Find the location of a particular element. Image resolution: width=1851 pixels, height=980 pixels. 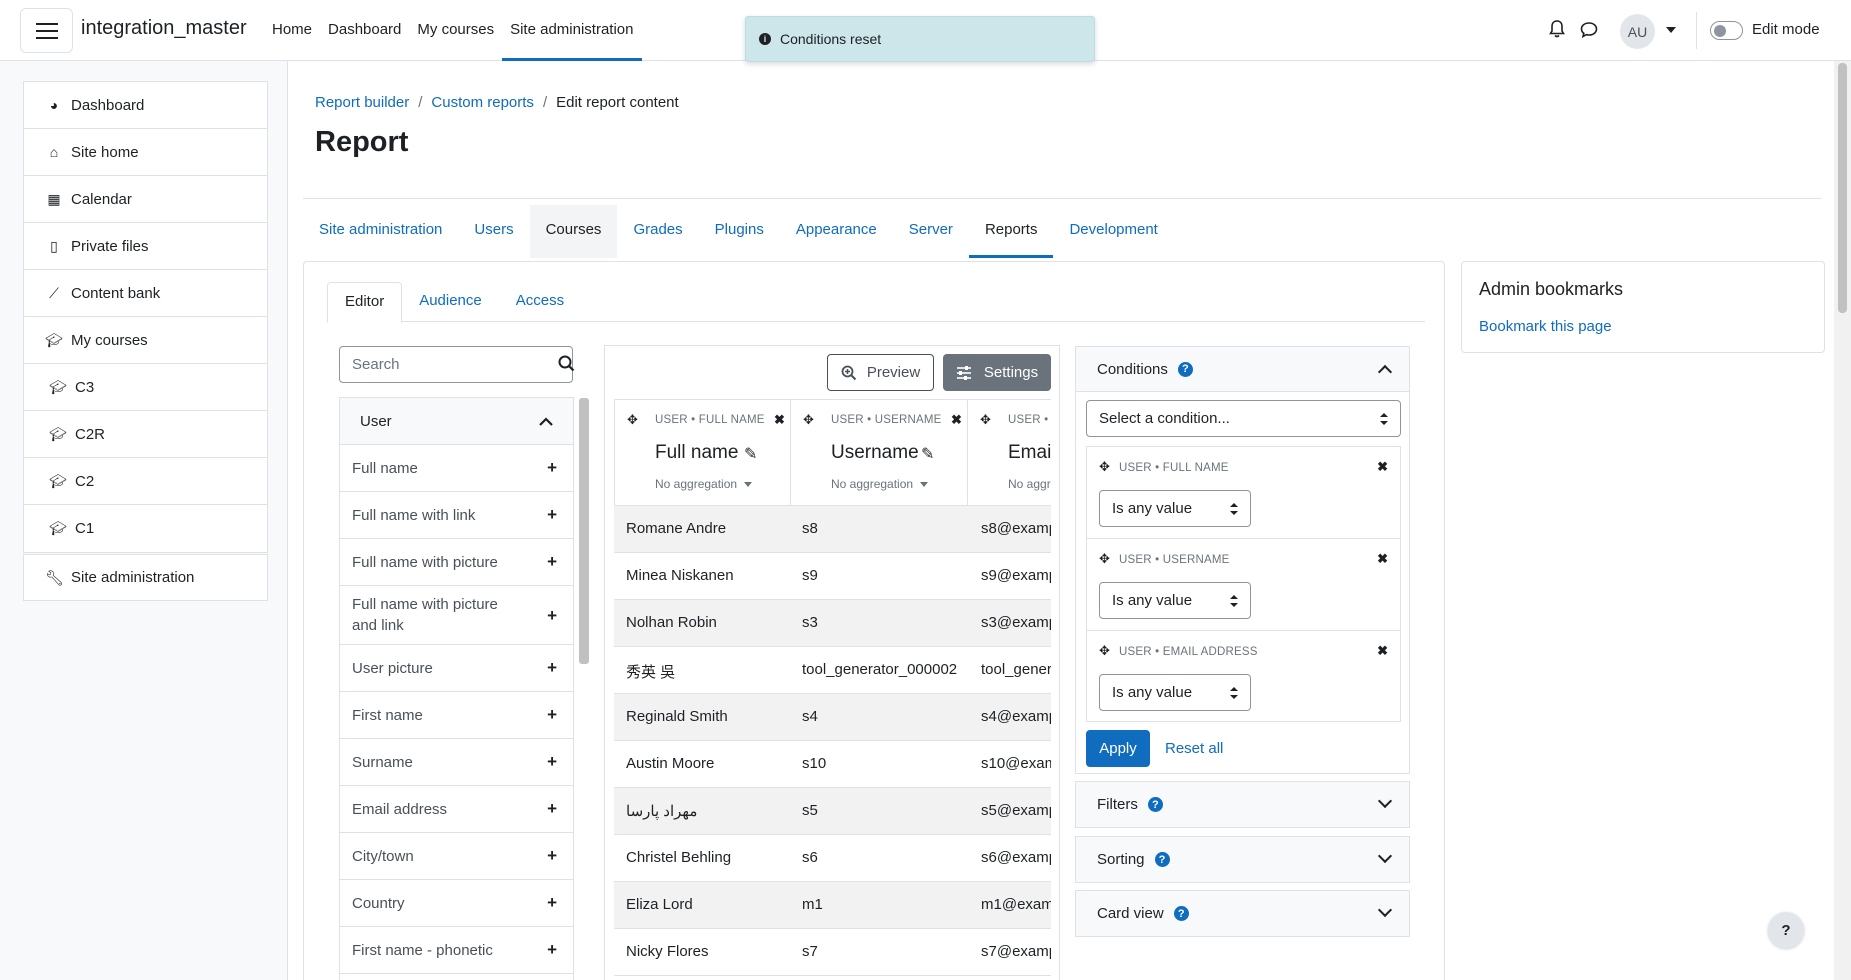

column-item-city-town: City/town + is located at coordinates (456, 856).